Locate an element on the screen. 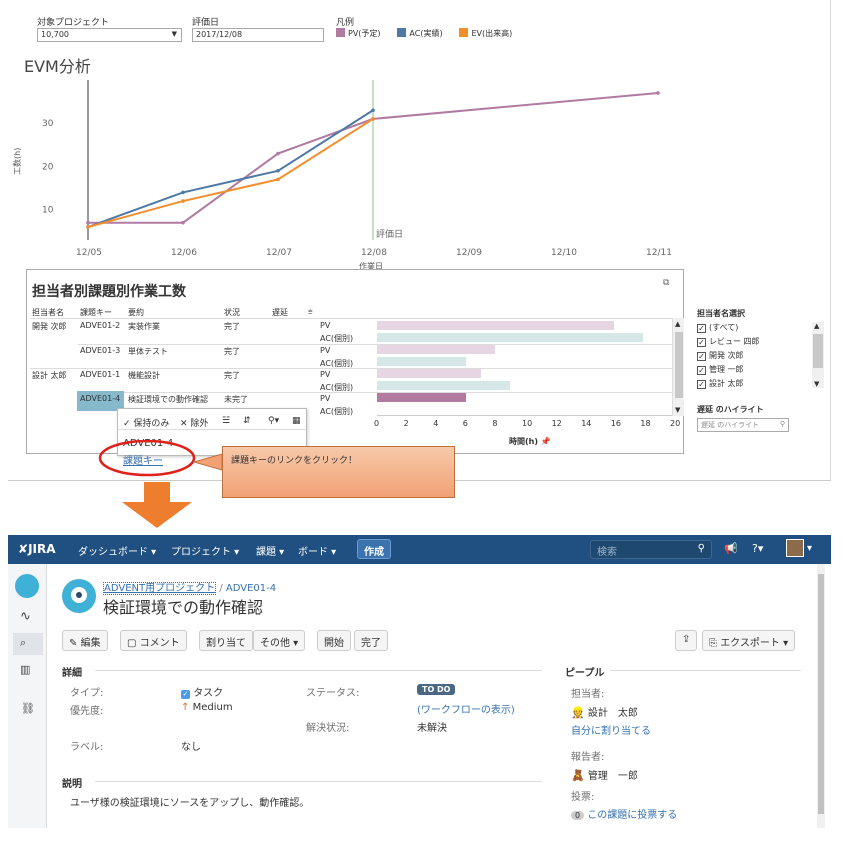 The image size is (845, 861). project-select: 10,700 ▼ is located at coordinates (109, 35).